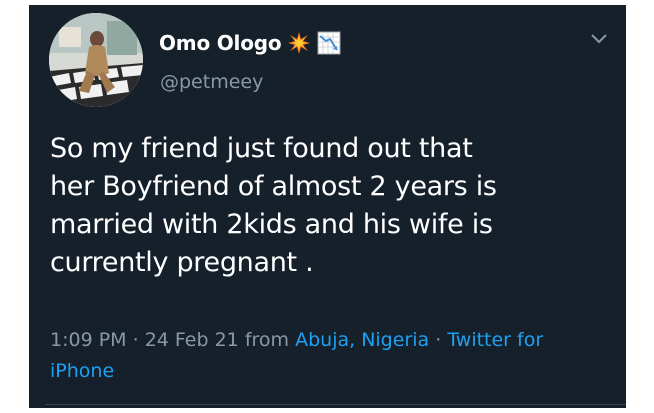  Describe the element at coordinates (335, 404) in the screenshot. I see `divider` at that location.